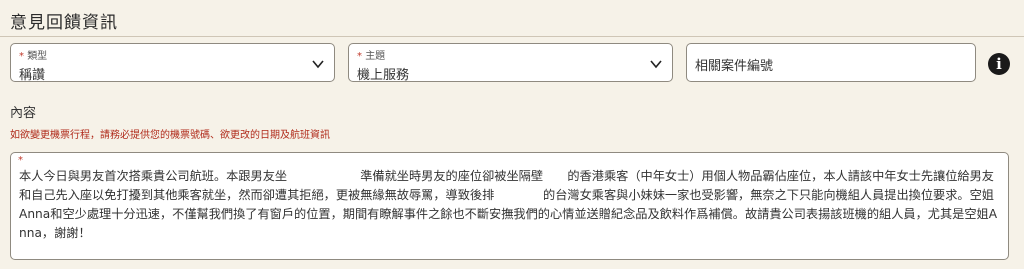  Describe the element at coordinates (37, 56) in the screenshot. I see `type-label-text: 類型` at that location.